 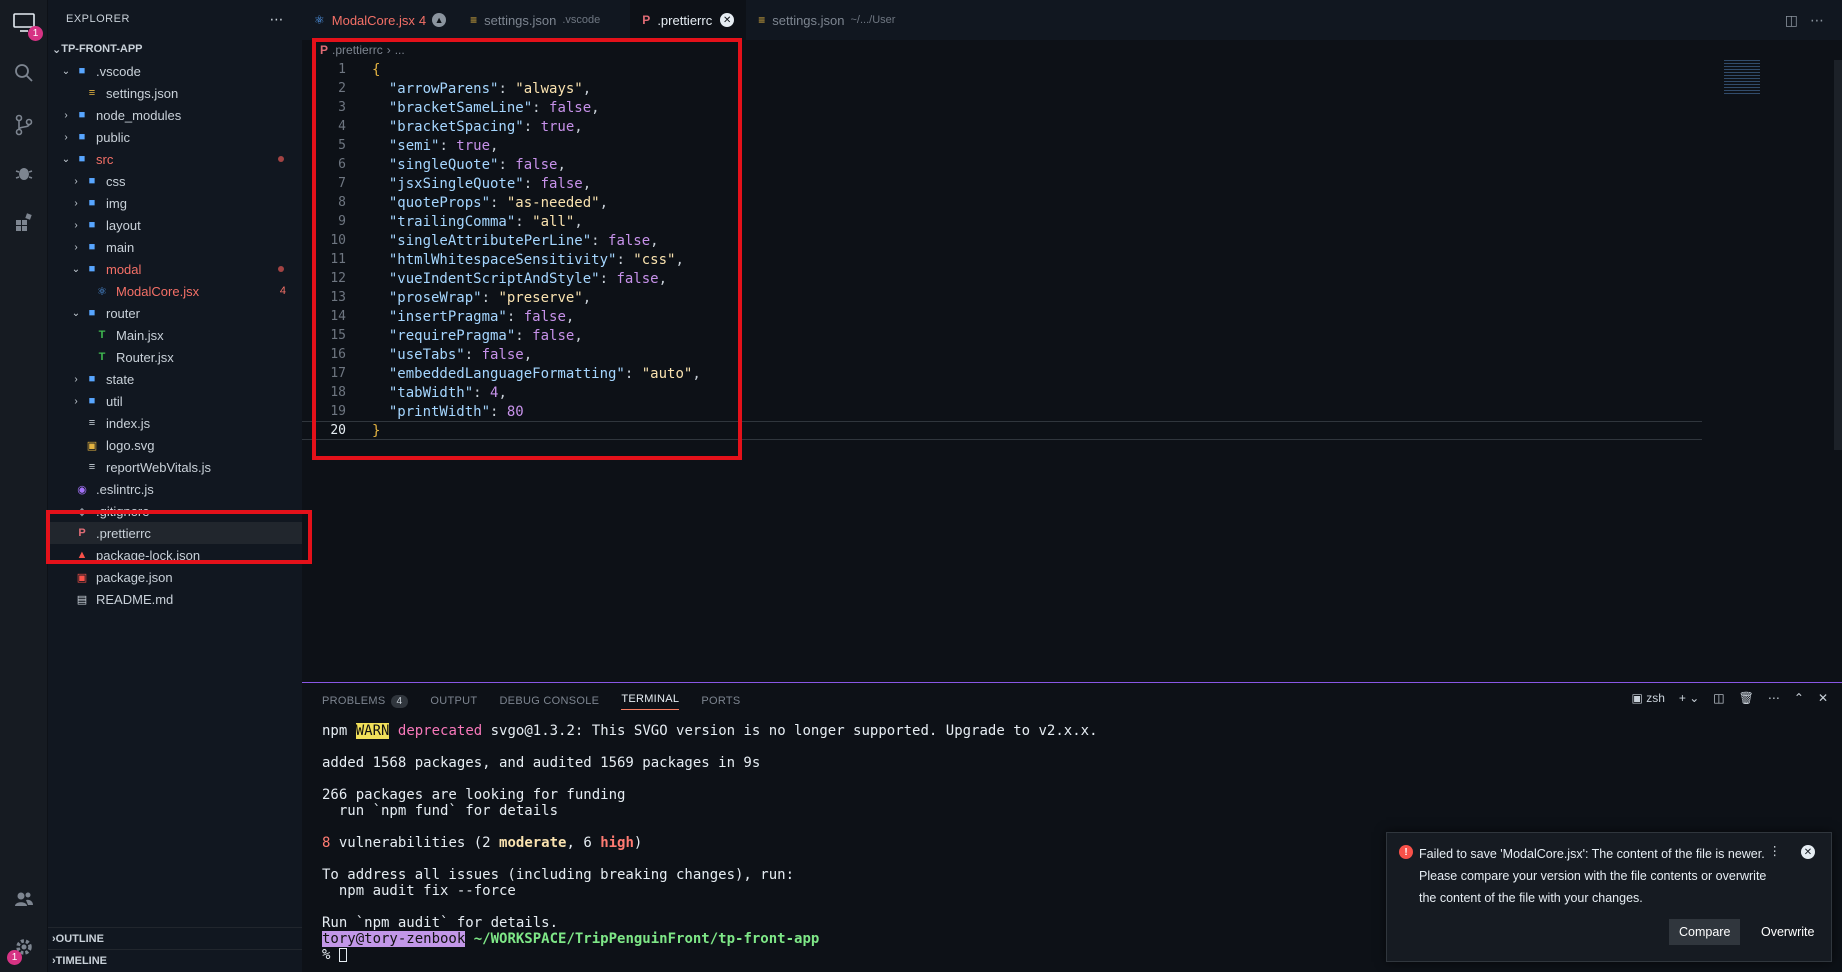 I want to click on source-control-icon, so click(x=24, y=125).